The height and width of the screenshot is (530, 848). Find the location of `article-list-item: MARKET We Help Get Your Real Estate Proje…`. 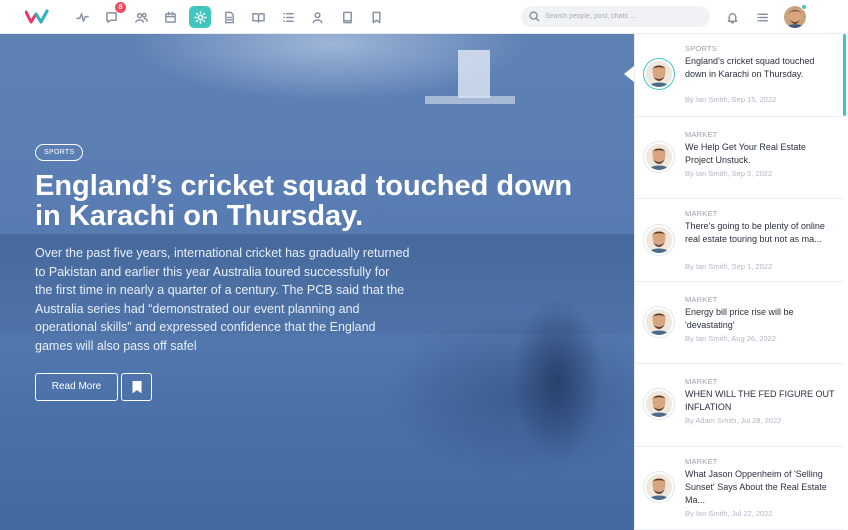

article-list-item: MARKET We Help Get Your Real Estate Proje… is located at coordinates (739, 158).